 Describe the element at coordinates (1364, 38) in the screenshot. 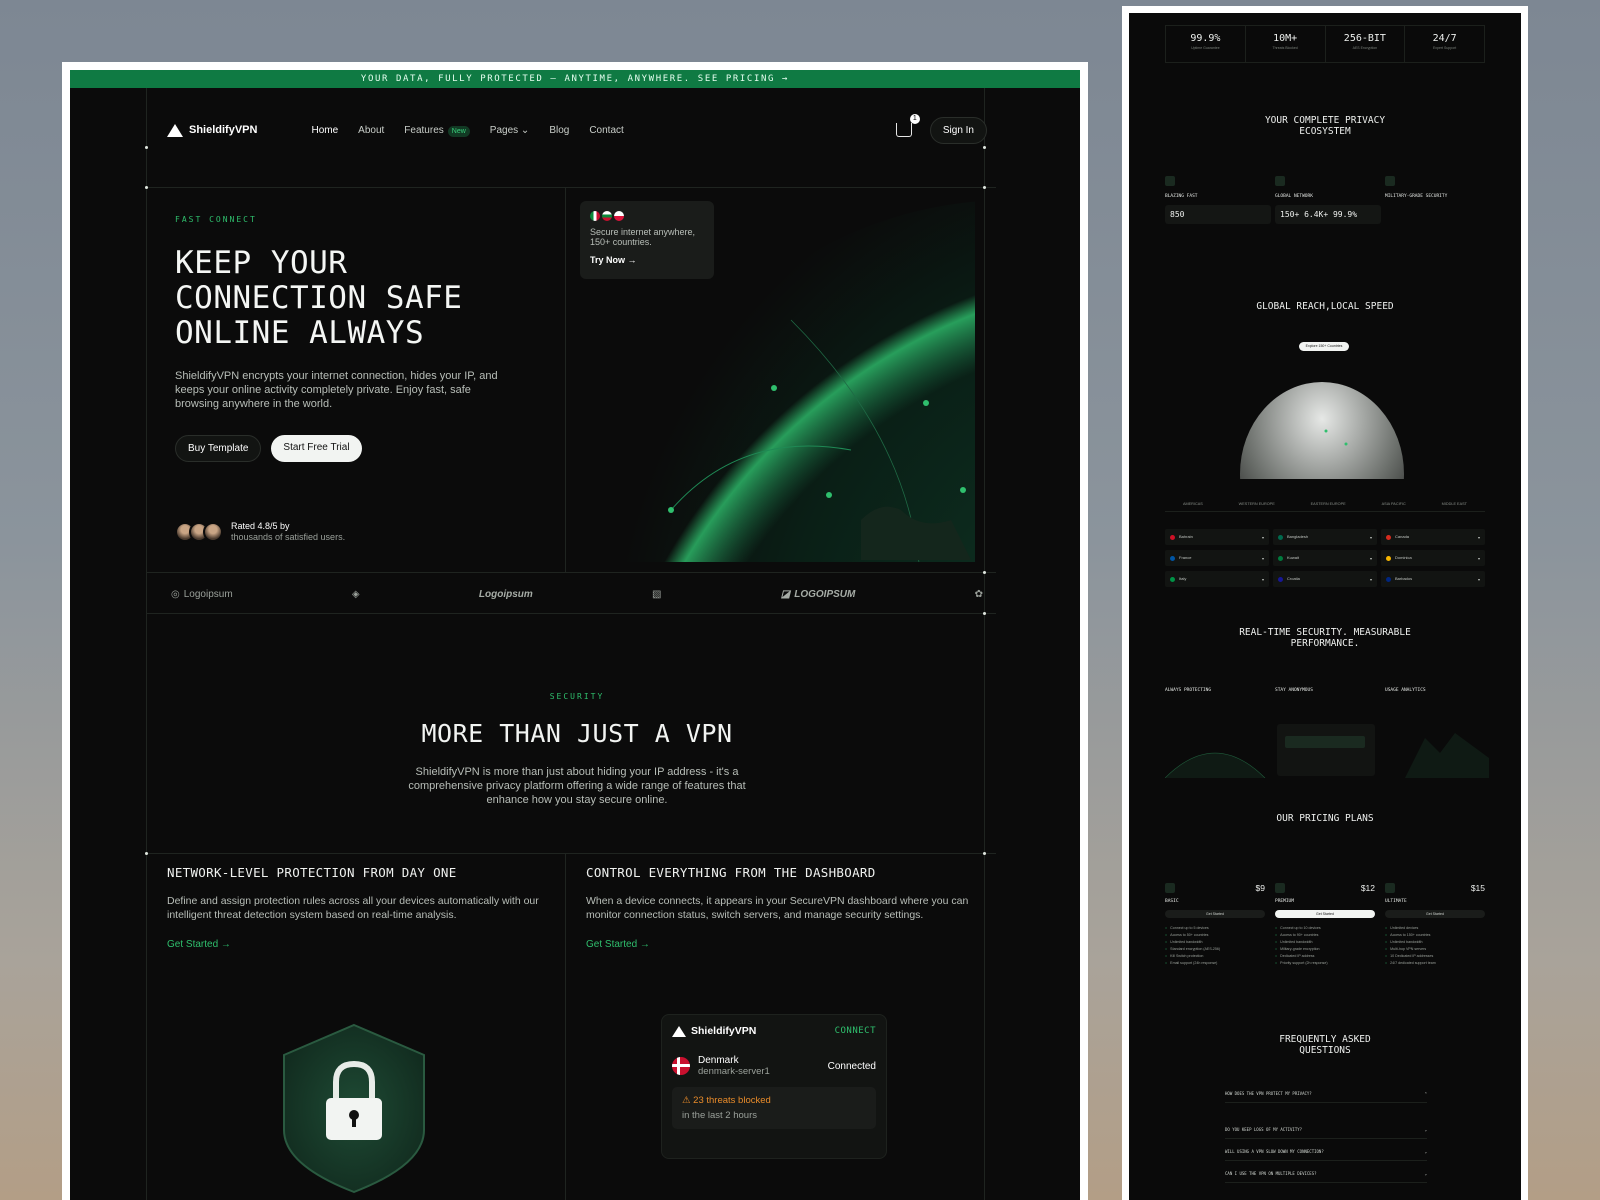

I see `stat-value: 256-BIT` at that location.